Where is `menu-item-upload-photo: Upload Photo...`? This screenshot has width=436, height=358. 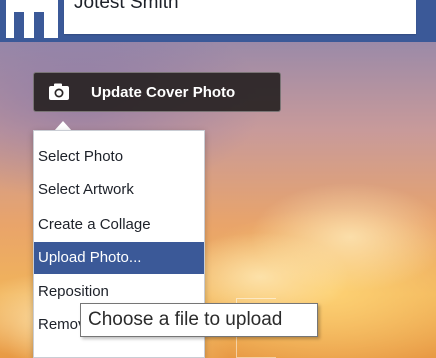
menu-item-upload-photo: Upload Photo... is located at coordinates (119, 258).